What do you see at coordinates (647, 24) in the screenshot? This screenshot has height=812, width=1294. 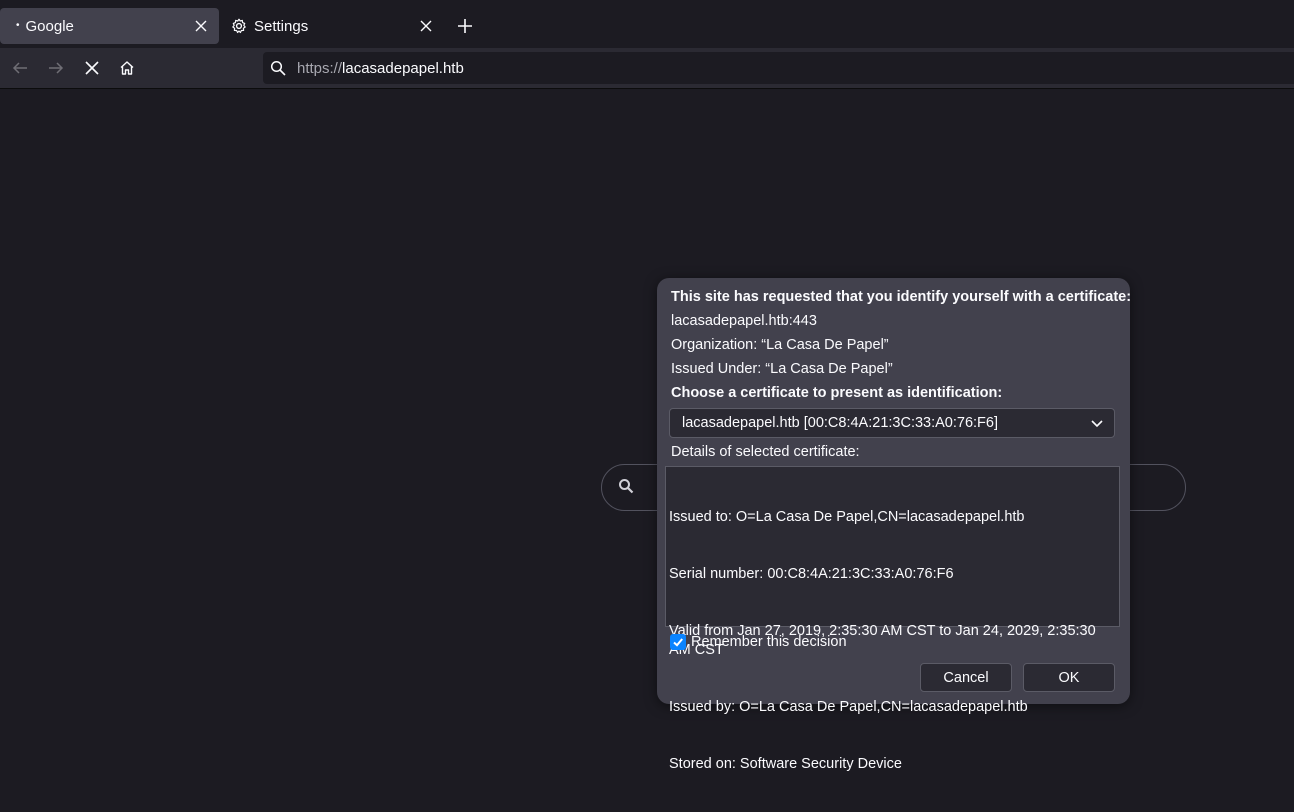 I see `tab-bar: • Google Settings` at bounding box center [647, 24].